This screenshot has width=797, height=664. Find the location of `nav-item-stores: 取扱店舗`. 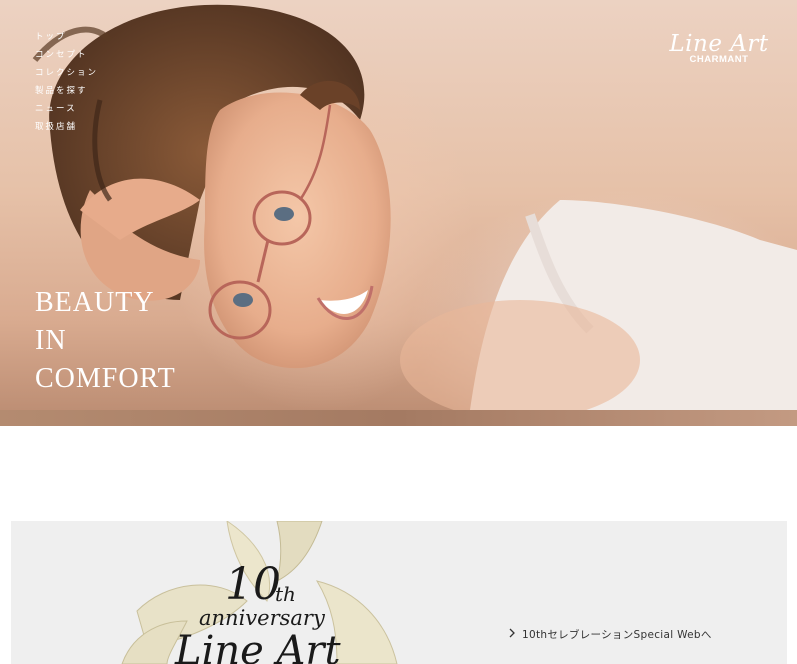

nav-item-stores: 取扱店舗 is located at coordinates (66, 129).